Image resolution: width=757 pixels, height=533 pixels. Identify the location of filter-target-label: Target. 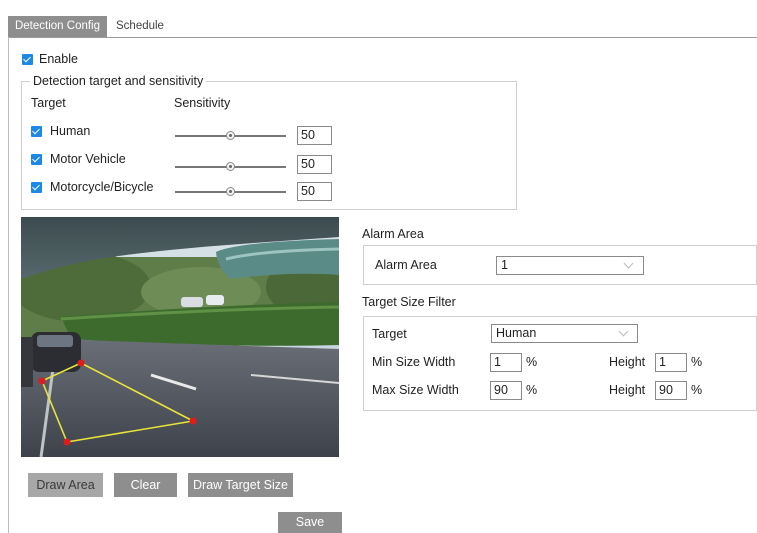
(389, 334).